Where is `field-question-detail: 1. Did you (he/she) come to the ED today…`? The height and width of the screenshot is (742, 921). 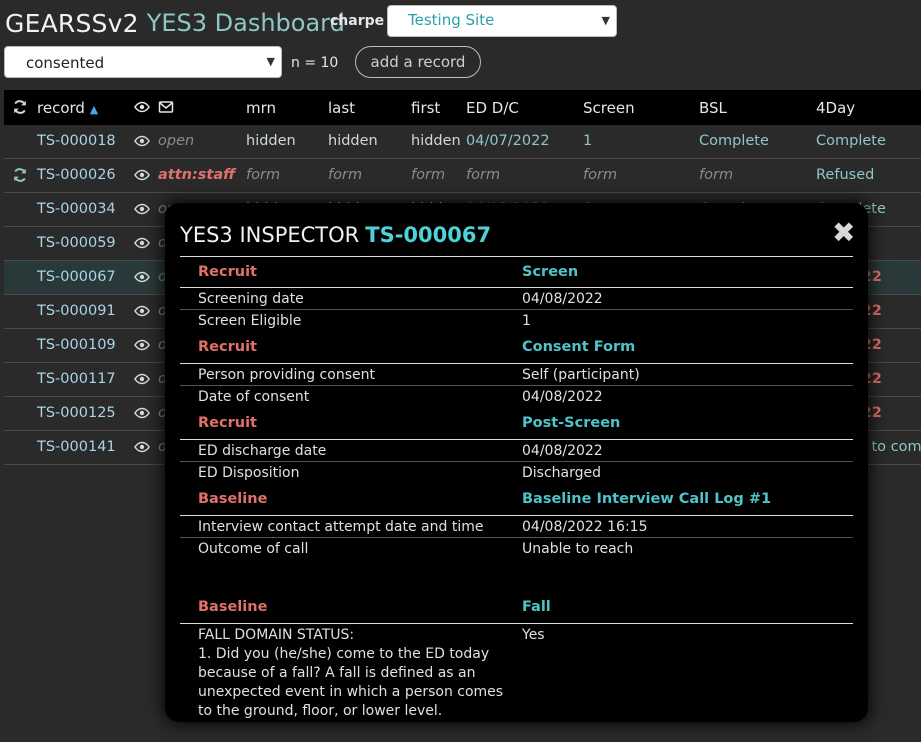 field-question-detail: 1. Did you (he/she) come to the ED today… is located at coordinates (351, 682).